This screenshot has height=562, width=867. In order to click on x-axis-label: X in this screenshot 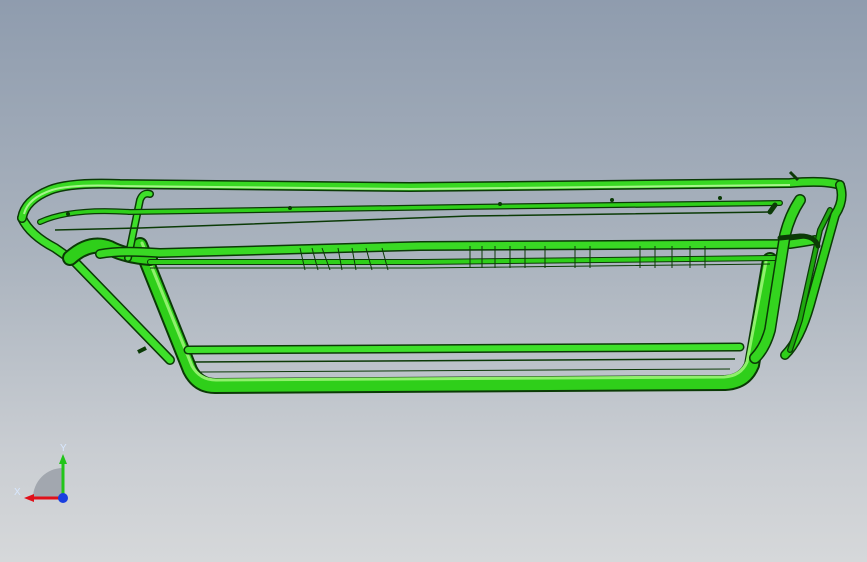, I will do `click(17, 492)`.